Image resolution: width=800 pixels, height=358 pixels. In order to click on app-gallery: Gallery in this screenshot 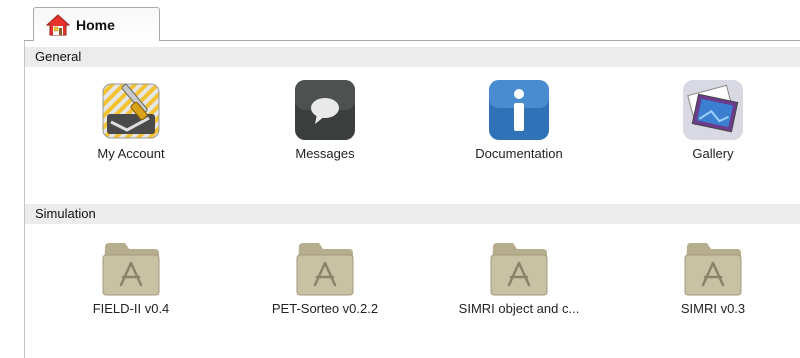, I will do `click(713, 119)`.